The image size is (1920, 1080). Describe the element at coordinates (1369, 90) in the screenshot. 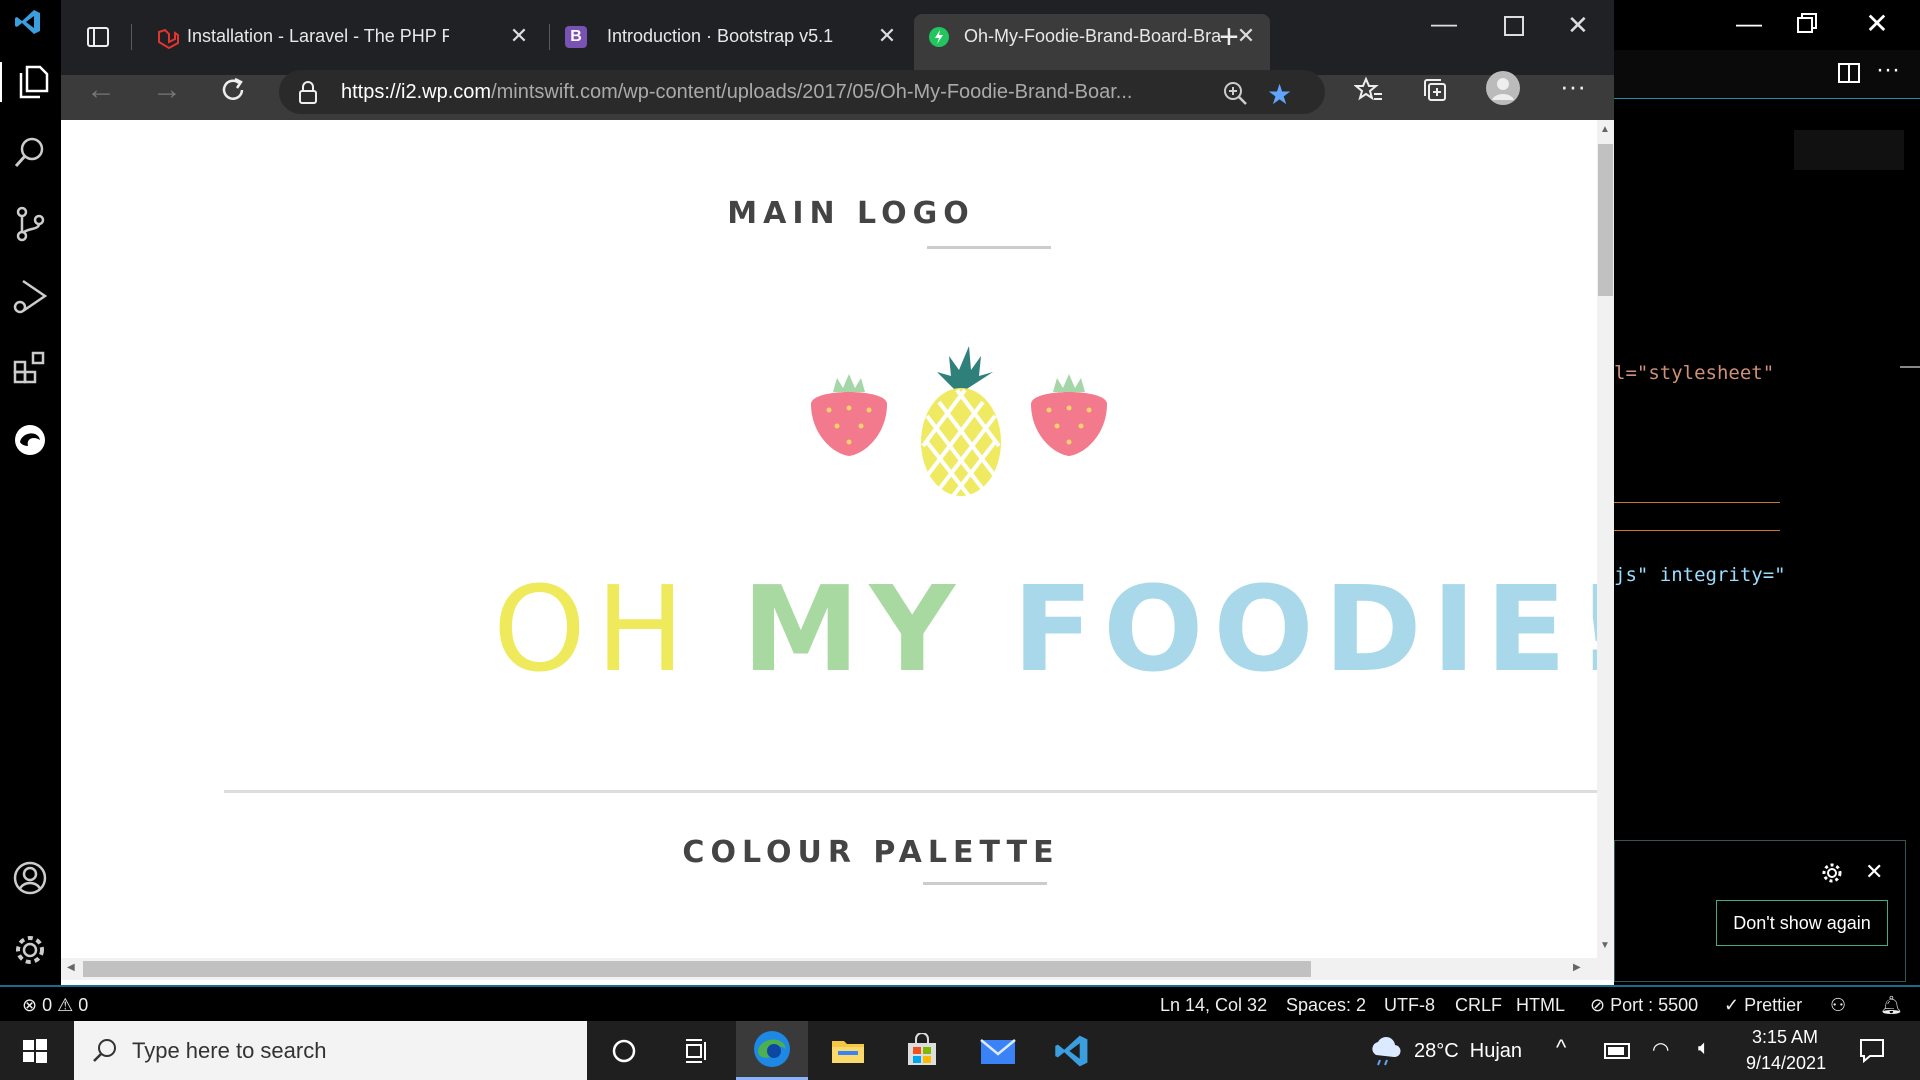

I see `favorites-icon` at that location.